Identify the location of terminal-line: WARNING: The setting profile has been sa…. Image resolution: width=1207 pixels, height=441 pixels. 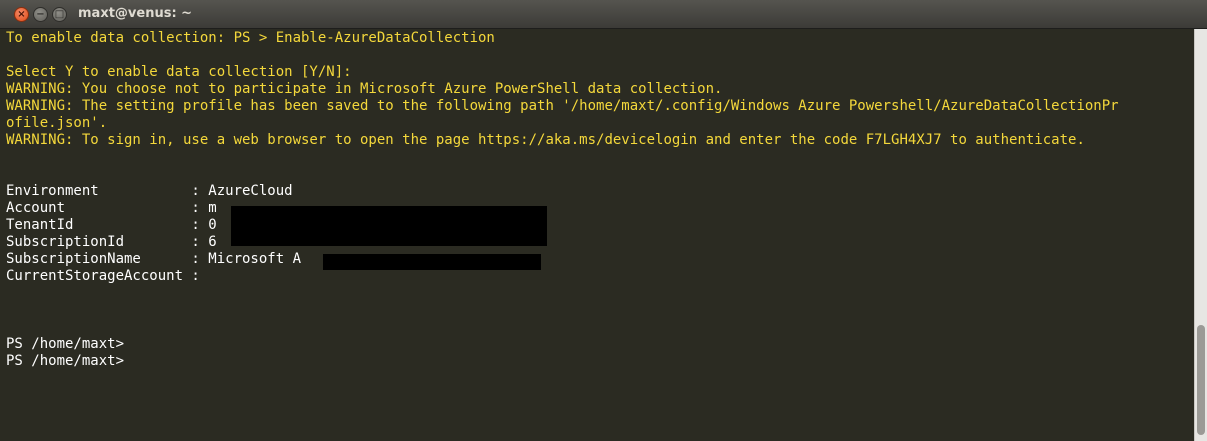
(562, 106).